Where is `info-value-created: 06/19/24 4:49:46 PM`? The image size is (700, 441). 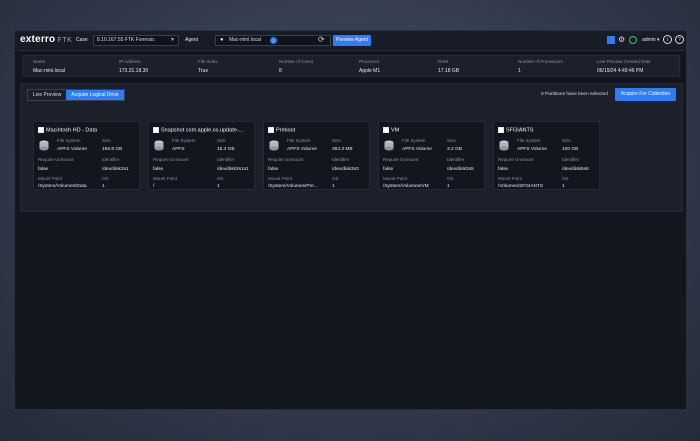 info-value-created: 06/19/24 4:49:46 PM is located at coordinates (620, 71).